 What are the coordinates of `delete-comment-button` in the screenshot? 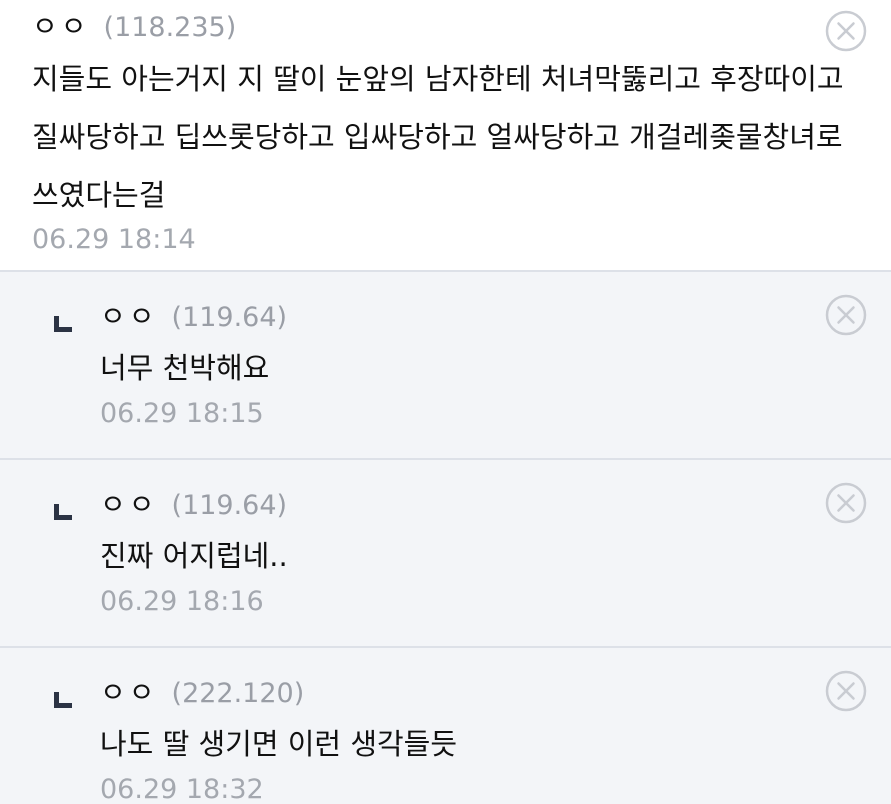 It's located at (846, 31).